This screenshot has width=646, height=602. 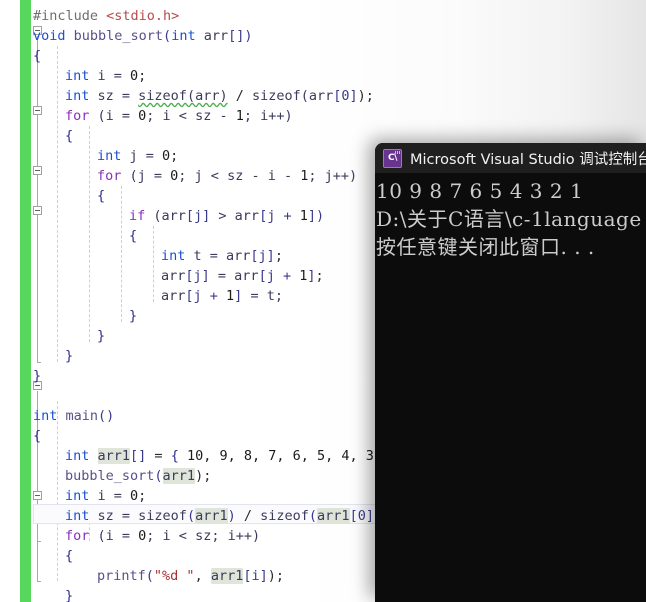 What do you see at coordinates (114, 76) in the screenshot?
I see `code-token: i =` at bounding box center [114, 76].